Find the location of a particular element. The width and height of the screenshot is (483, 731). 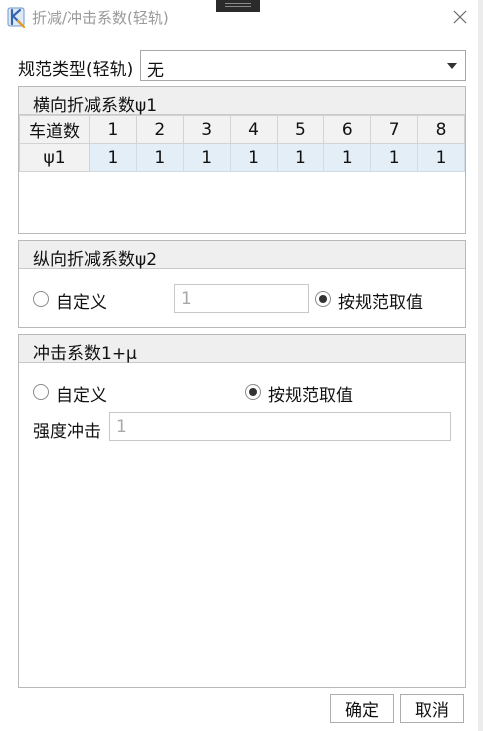

longitudinal-spec-radio: 按规范取值 is located at coordinates (380, 300).